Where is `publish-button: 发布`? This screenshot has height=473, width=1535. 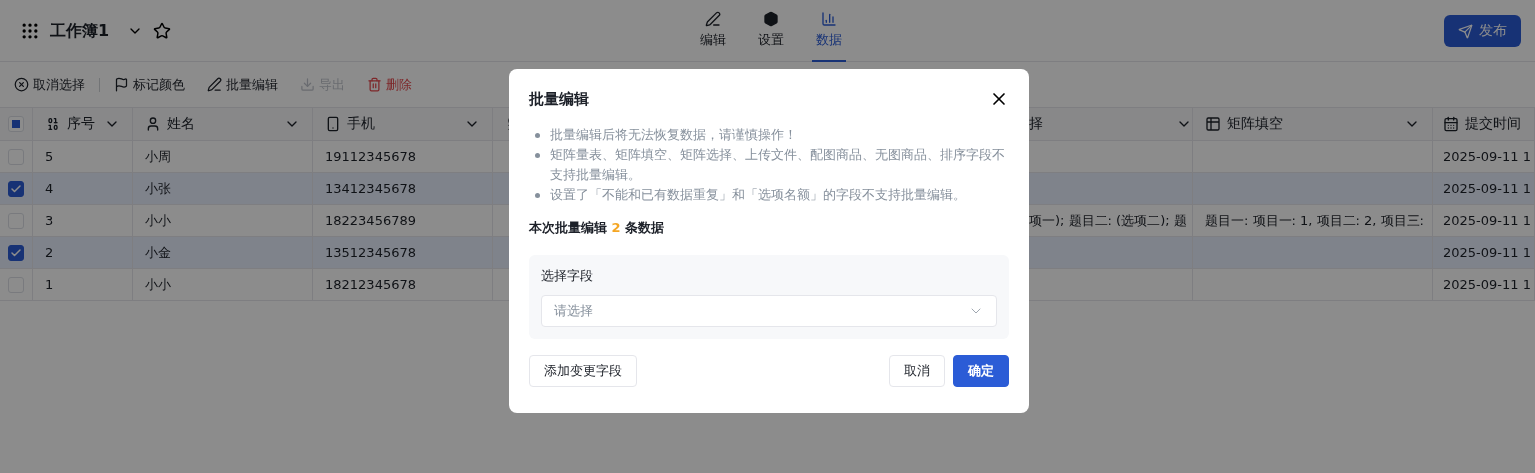 publish-button: 发布 is located at coordinates (1482, 31).